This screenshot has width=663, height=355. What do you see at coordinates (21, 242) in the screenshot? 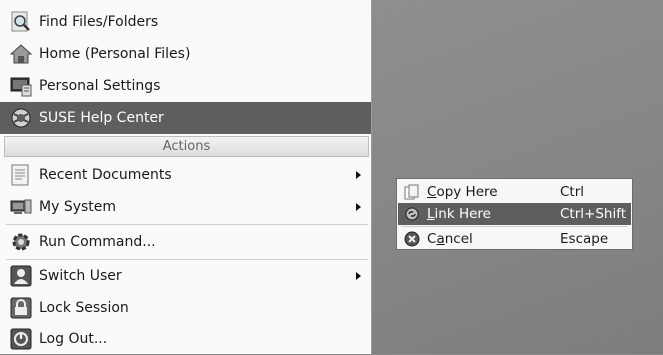
I see `run-command-icon` at bounding box center [21, 242].